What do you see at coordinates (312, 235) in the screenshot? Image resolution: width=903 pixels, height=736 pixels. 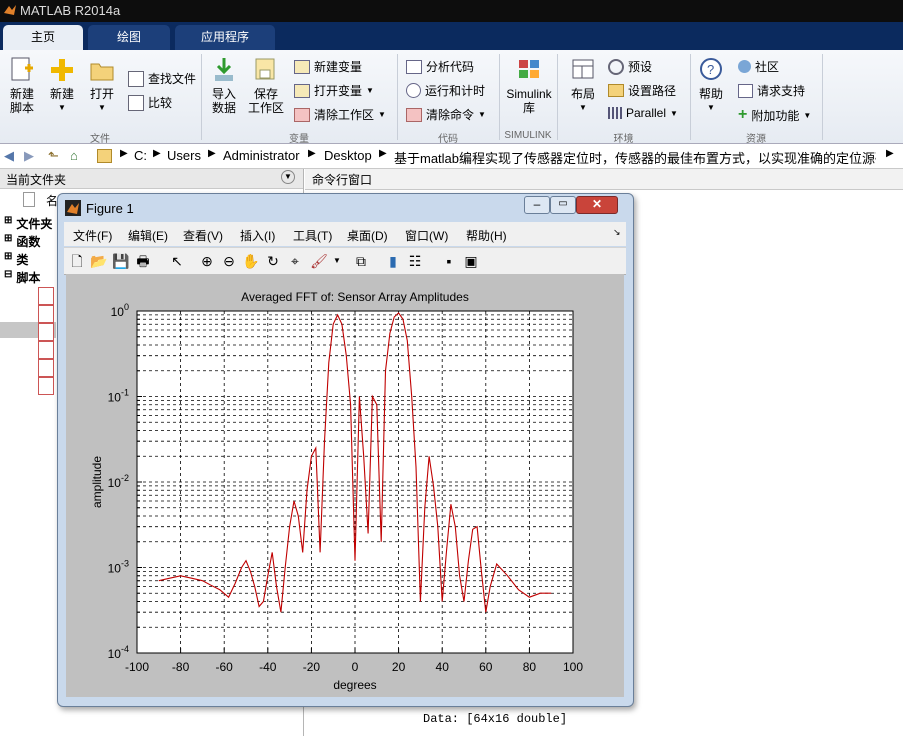 I see `menu-tools: 工具(T)` at bounding box center [312, 235].